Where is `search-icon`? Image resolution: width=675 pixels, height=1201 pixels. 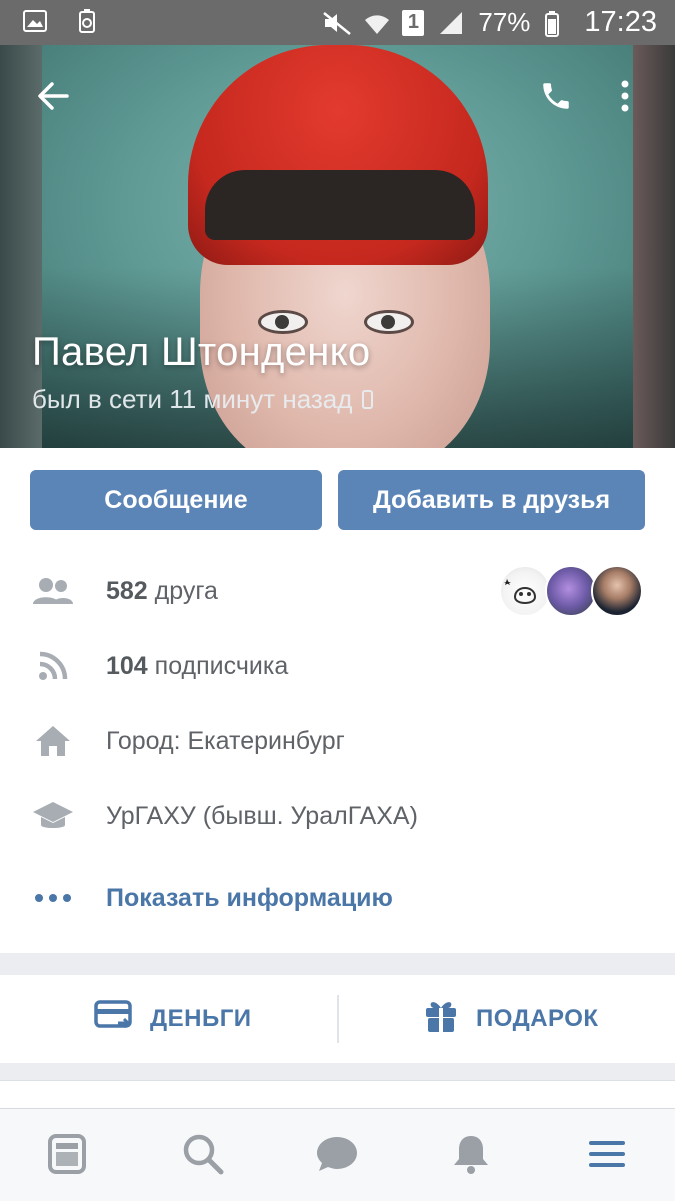
search-icon is located at coordinates (203, 1156).